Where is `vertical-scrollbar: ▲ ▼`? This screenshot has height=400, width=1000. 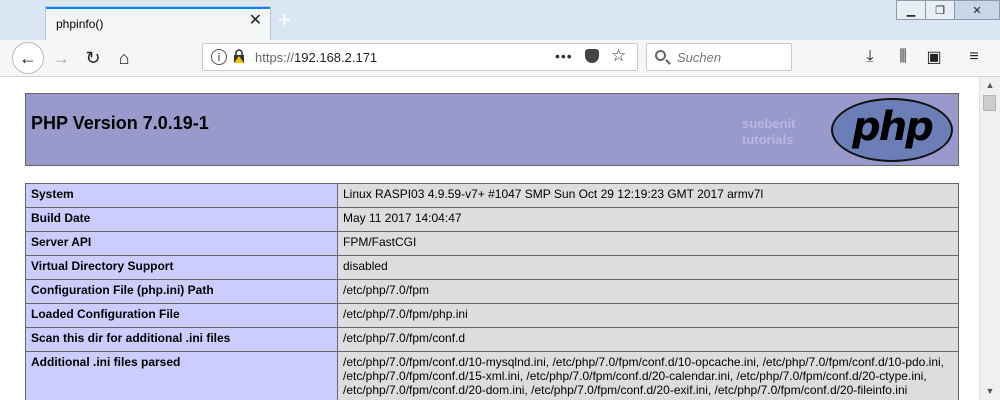 vertical-scrollbar: ▲ ▼ is located at coordinates (989, 238).